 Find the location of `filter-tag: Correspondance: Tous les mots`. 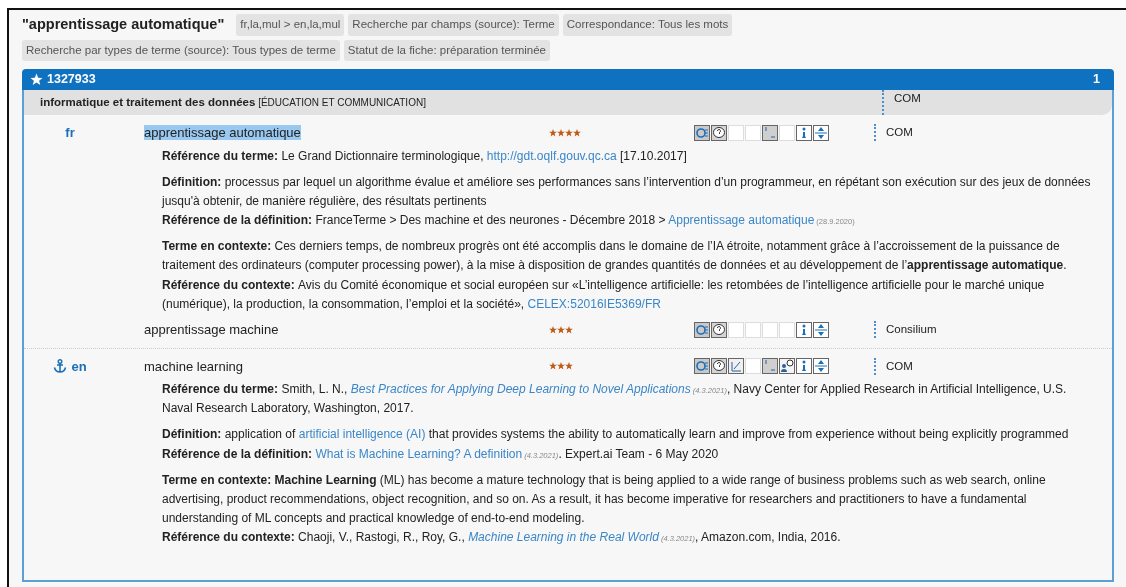

filter-tag: Correspondance: Tous les mots is located at coordinates (647, 25).